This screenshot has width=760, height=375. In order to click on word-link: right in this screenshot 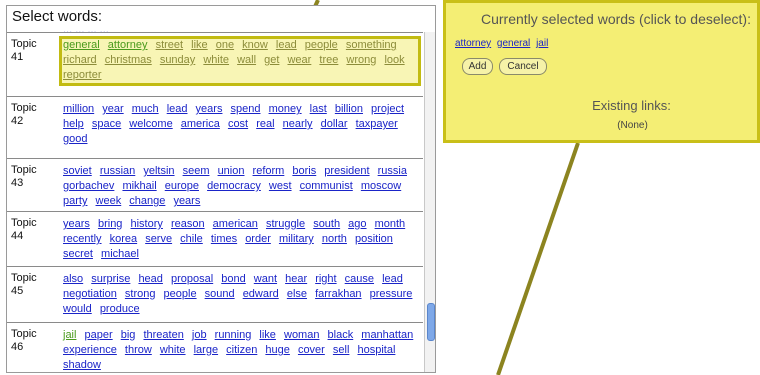, I will do `click(325, 279)`.